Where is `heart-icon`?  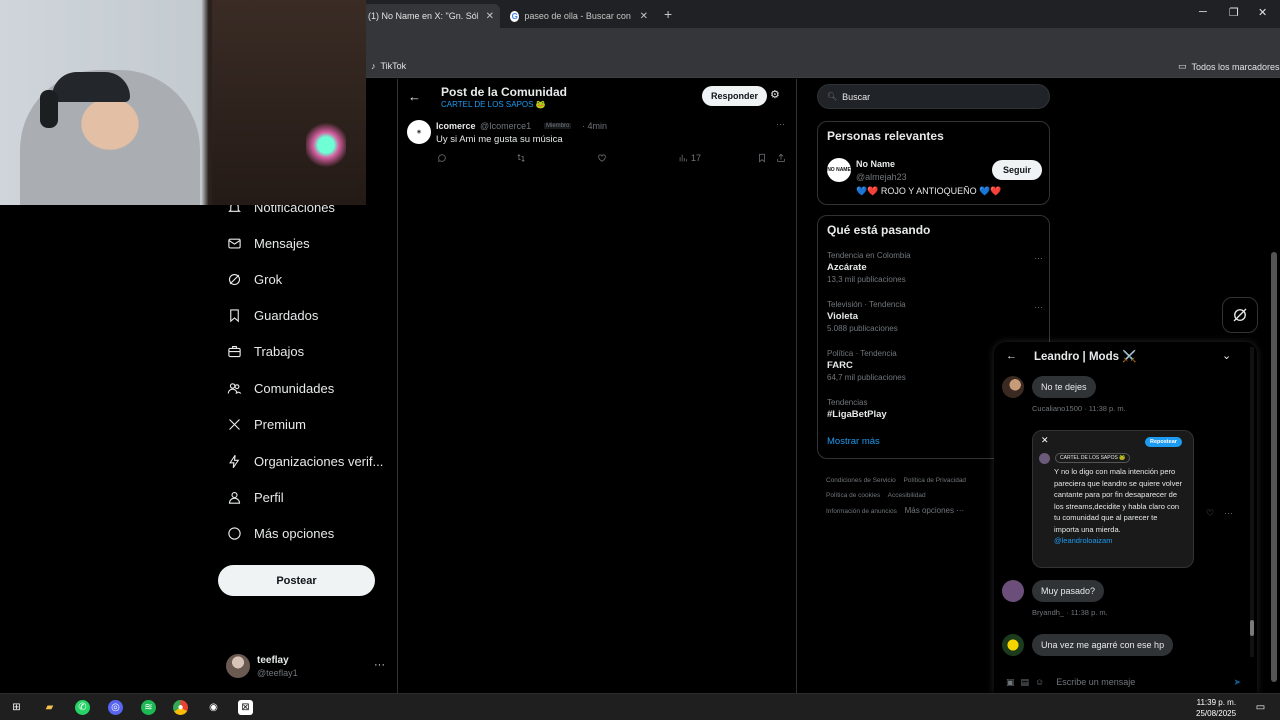
heart-icon is located at coordinates (602, 158).